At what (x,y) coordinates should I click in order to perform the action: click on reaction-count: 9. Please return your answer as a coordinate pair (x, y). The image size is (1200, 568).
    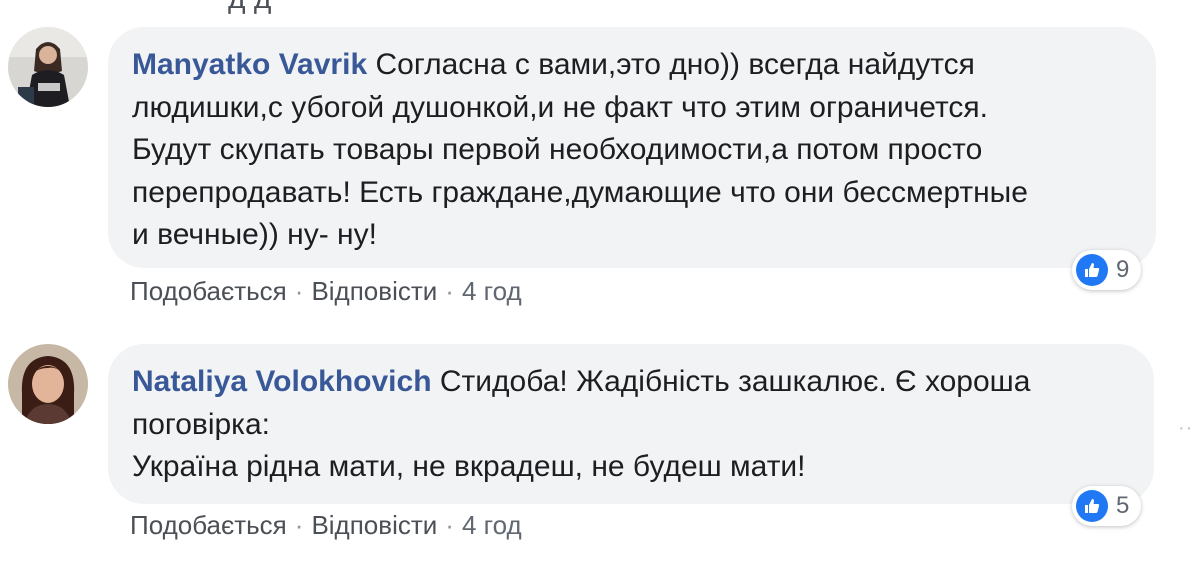
    Looking at the image, I should click on (1123, 269).